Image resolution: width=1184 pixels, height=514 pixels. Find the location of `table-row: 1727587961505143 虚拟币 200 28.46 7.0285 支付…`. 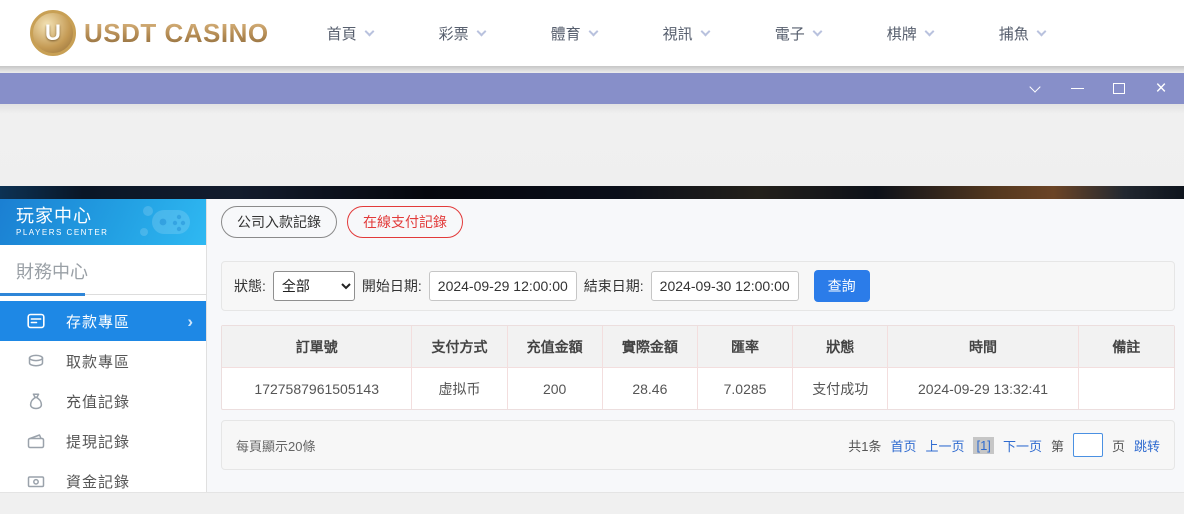

table-row: 1727587961505143 虚拟币 200 28.46 7.0285 支付… is located at coordinates (698, 388).